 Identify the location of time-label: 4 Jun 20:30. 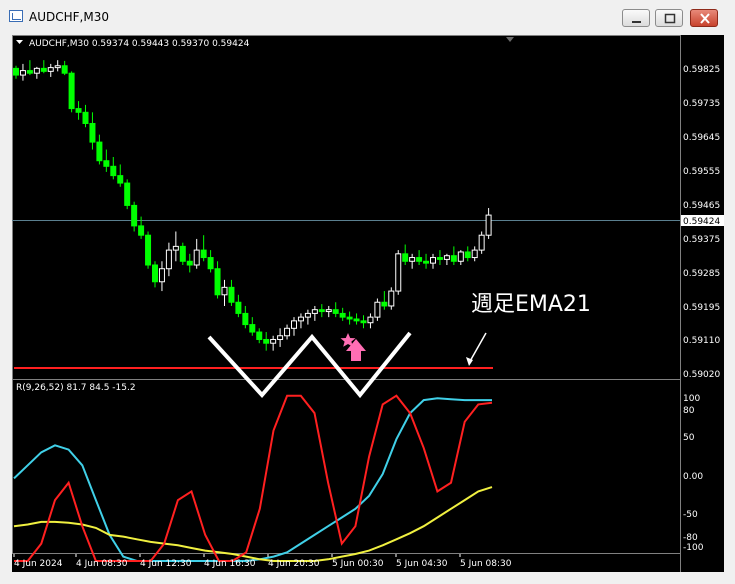
(294, 564).